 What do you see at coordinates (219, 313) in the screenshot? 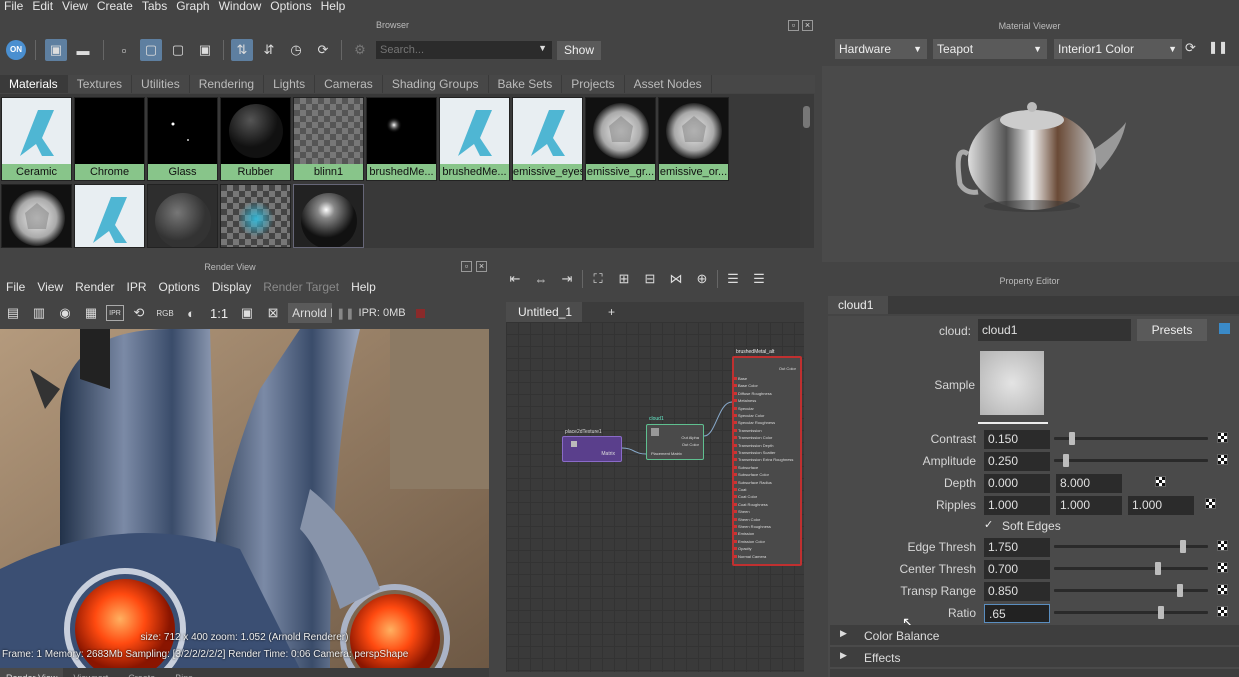
I see `real-size-button: 1:1` at bounding box center [219, 313].